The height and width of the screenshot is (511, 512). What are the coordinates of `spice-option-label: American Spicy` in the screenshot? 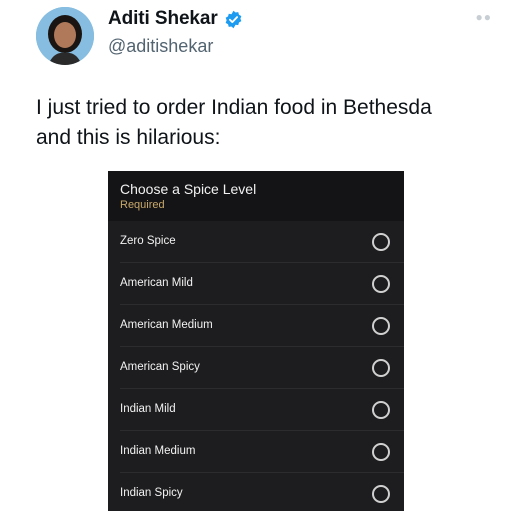 It's located at (160, 367).